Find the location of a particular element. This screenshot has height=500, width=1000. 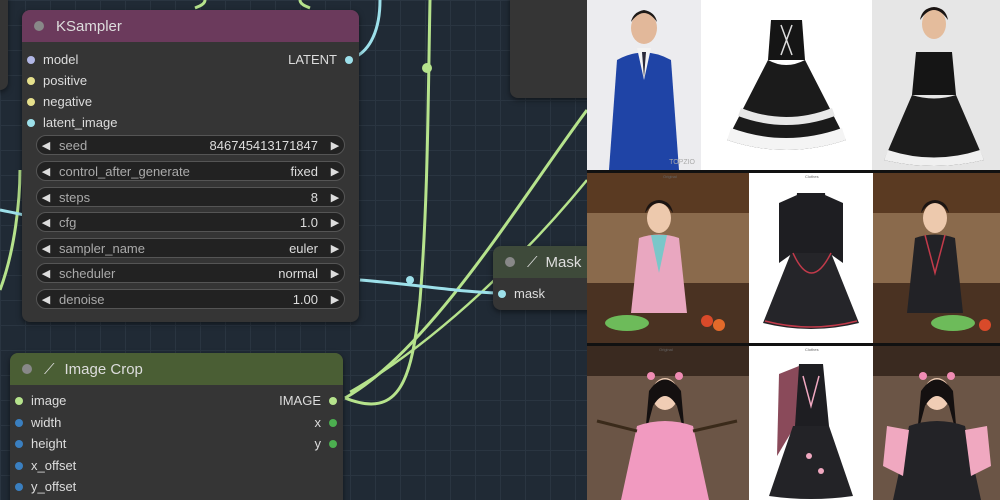

photo-woman-lolita-dress is located at coordinates (936, 85).